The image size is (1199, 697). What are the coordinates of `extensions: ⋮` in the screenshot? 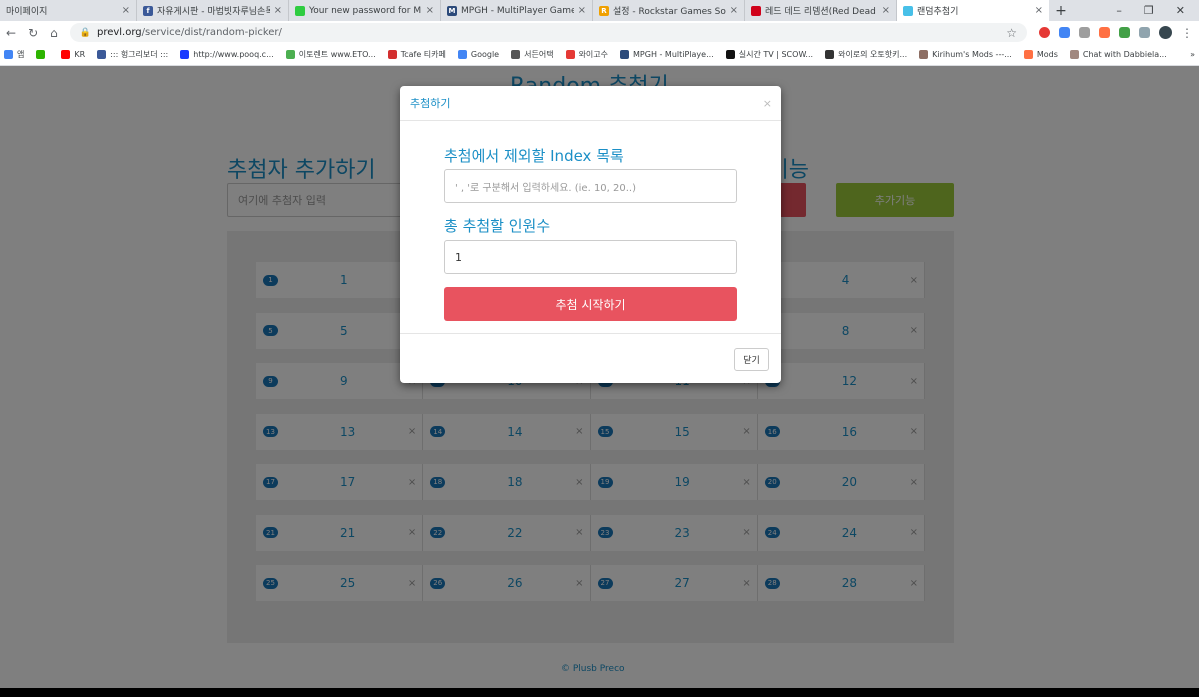 It's located at (1116, 33).